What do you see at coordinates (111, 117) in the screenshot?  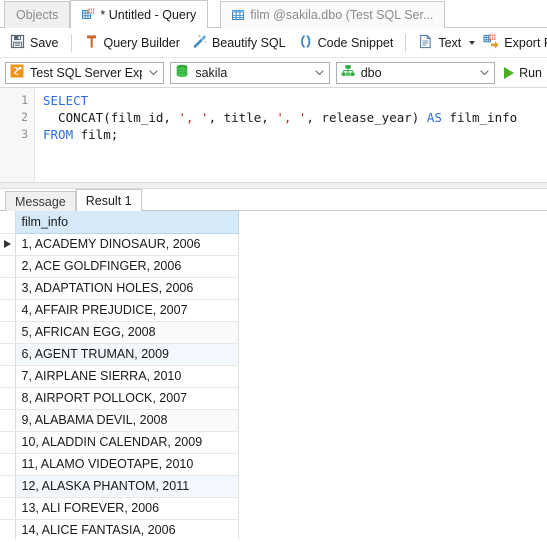 I see `sql-text: CONCAT(film_id,` at bounding box center [111, 117].